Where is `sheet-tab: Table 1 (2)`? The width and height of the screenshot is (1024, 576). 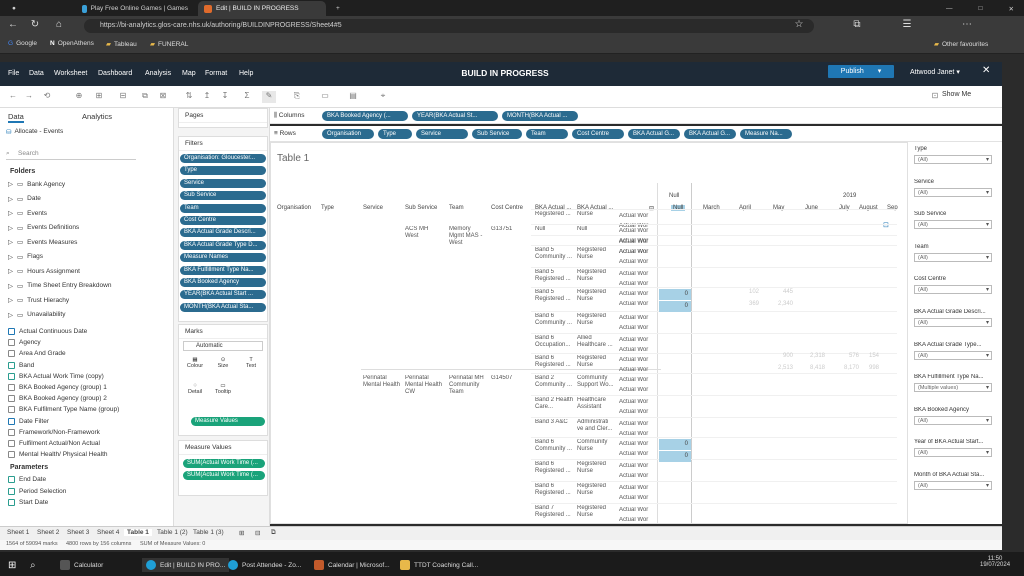
sheet-tab: Table 1 (2) is located at coordinates (172, 532).